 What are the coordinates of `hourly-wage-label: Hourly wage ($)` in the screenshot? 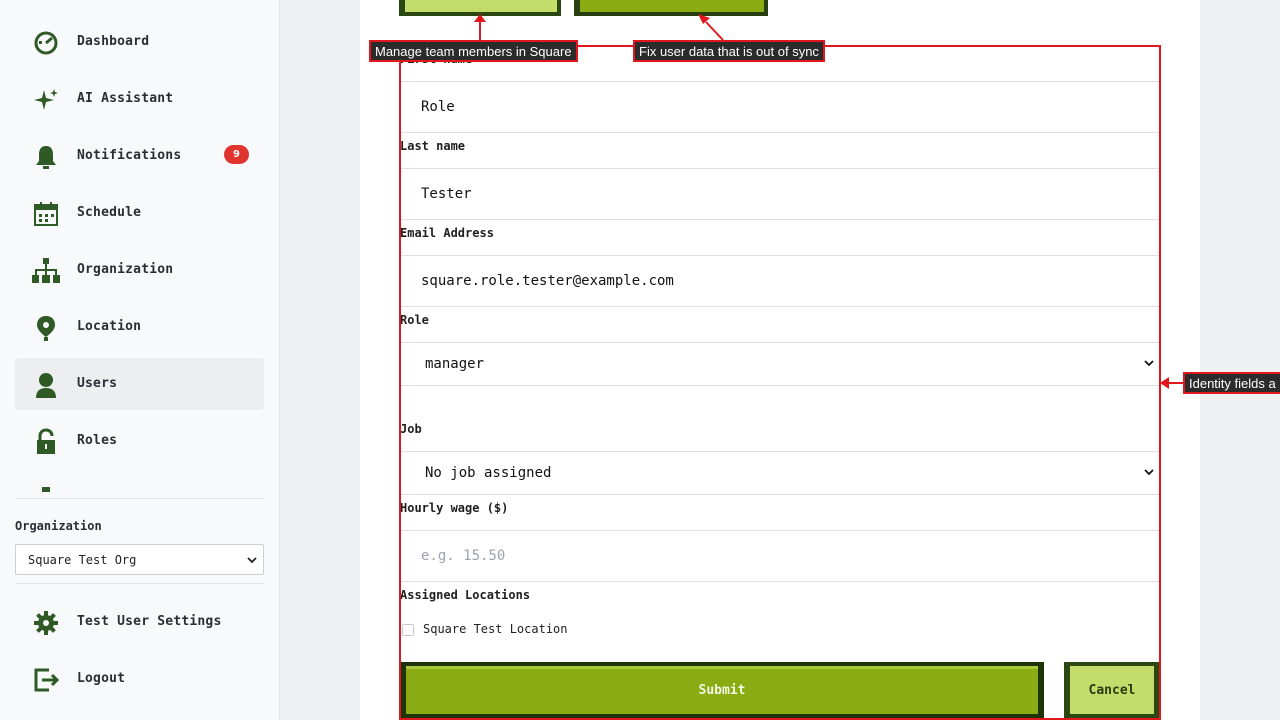 It's located at (454, 508).